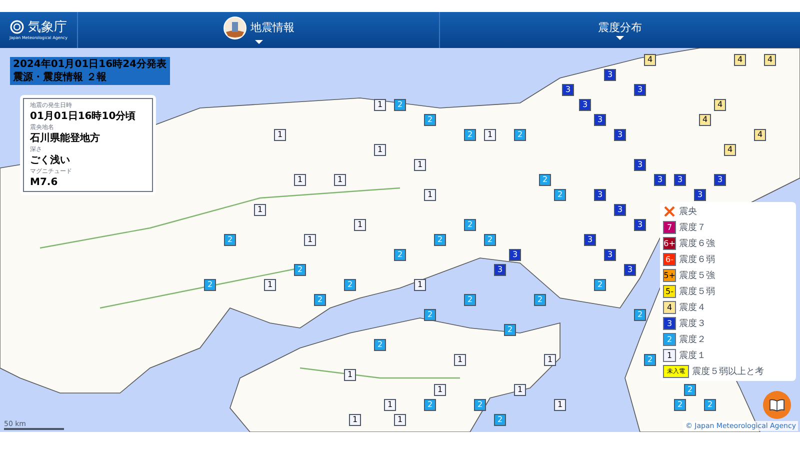 Image resolution: width=800 pixels, height=450 pixels. What do you see at coordinates (669, 243) in the screenshot?
I see `intensity-chip: 6+` at bounding box center [669, 243].